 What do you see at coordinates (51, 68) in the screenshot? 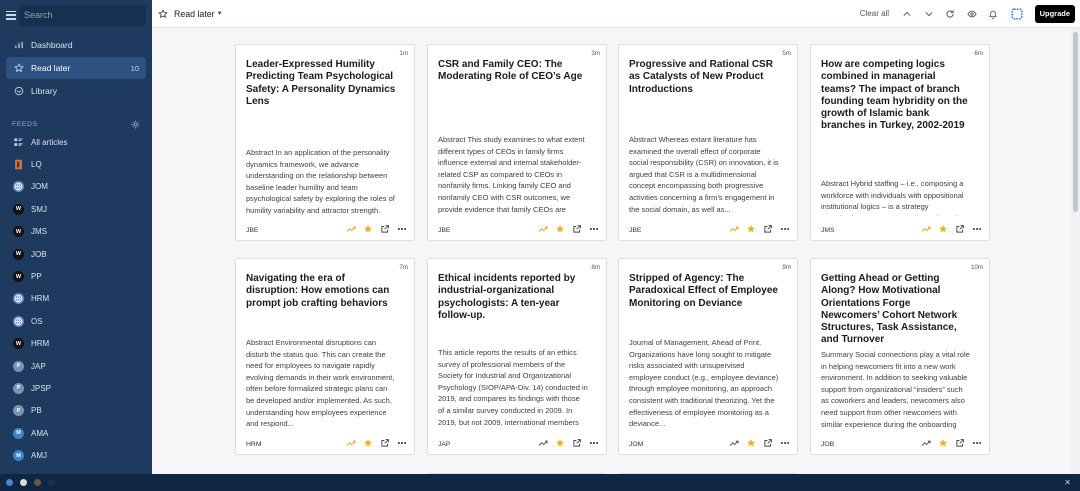
I see `nav-item-label: Read later` at bounding box center [51, 68].